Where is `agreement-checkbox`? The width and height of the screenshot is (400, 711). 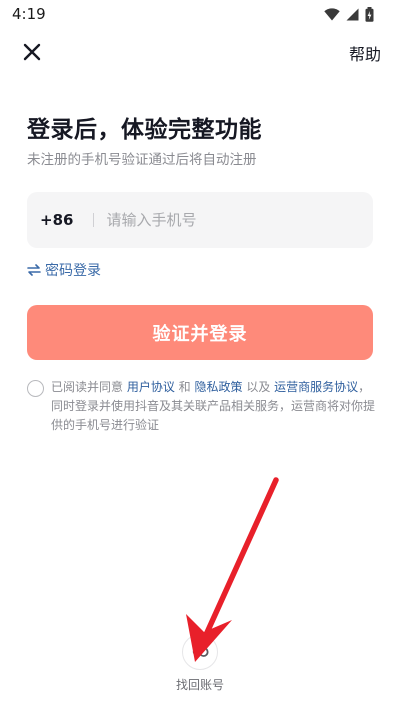 agreement-checkbox is located at coordinates (35, 388).